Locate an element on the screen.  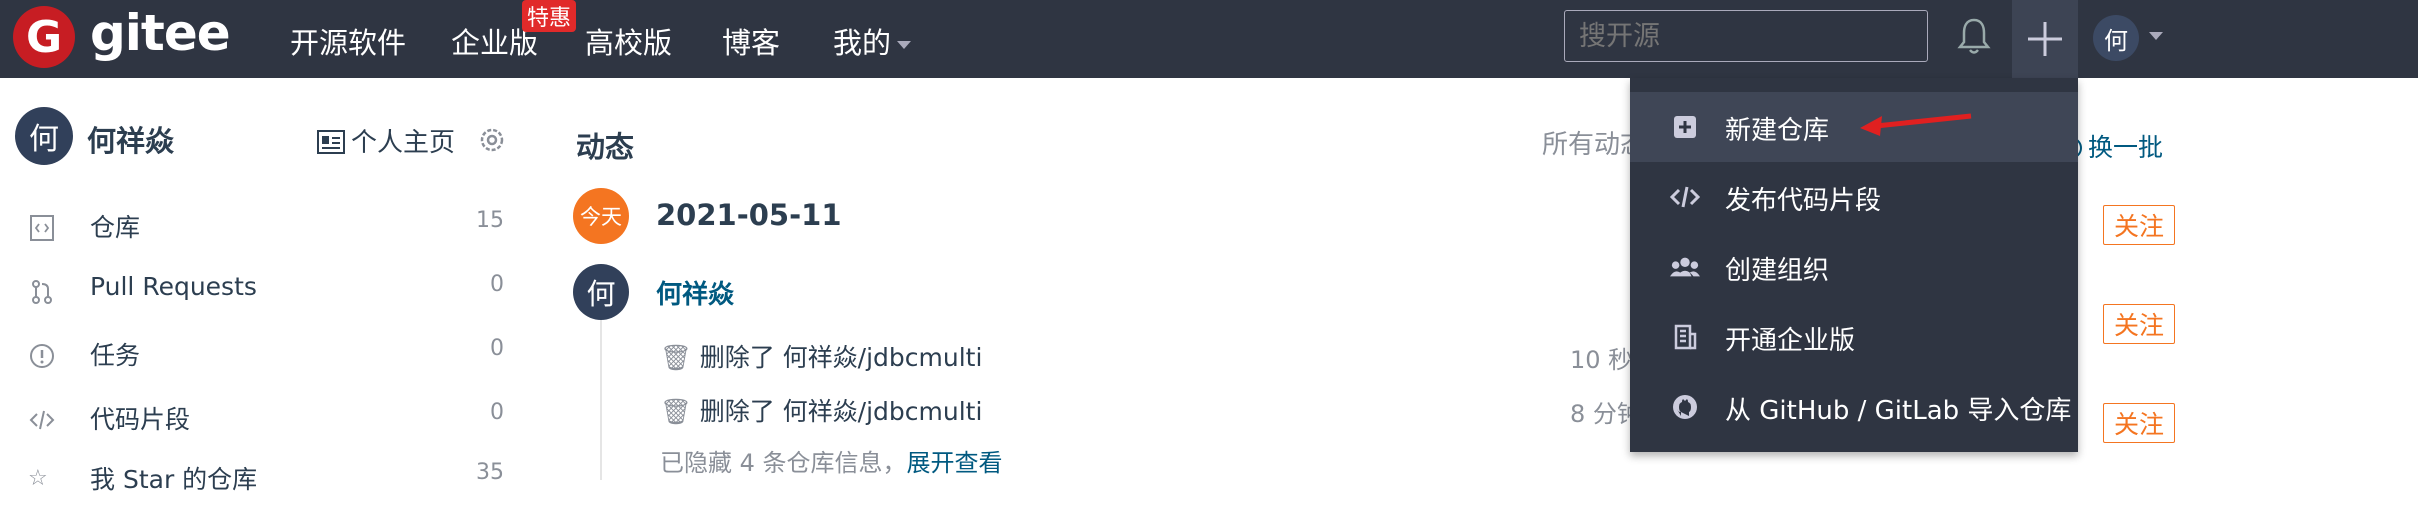
logo-text: gitee is located at coordinates (160, 33).